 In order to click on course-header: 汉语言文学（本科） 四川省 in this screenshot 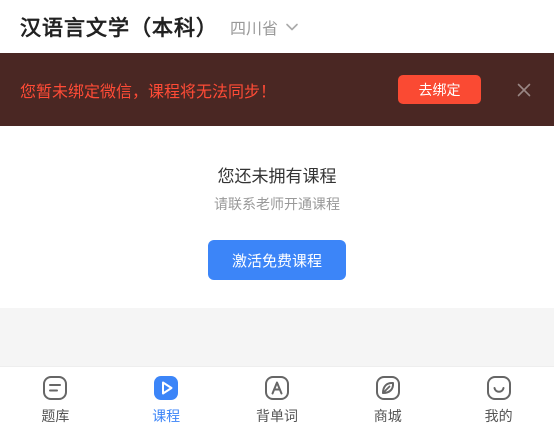, I will do `click(277, 26)`.